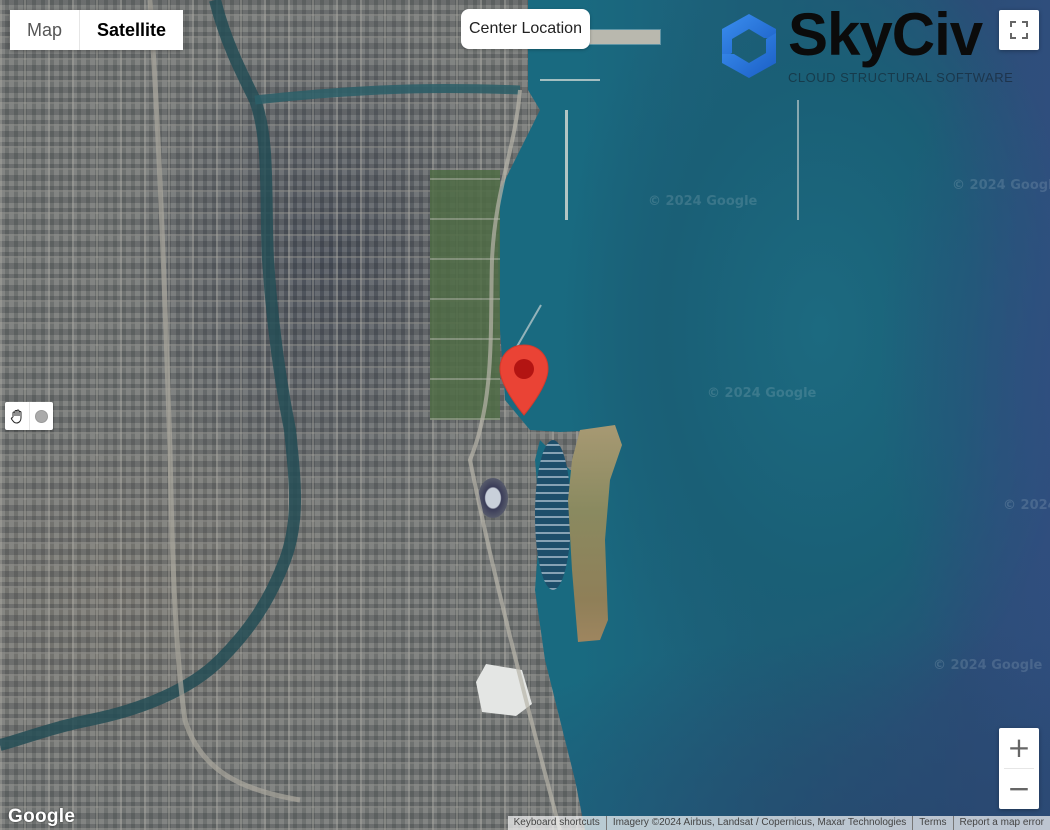 The image size is (1050, 830). I want to click on lake-breakwater, so click(798, 160).